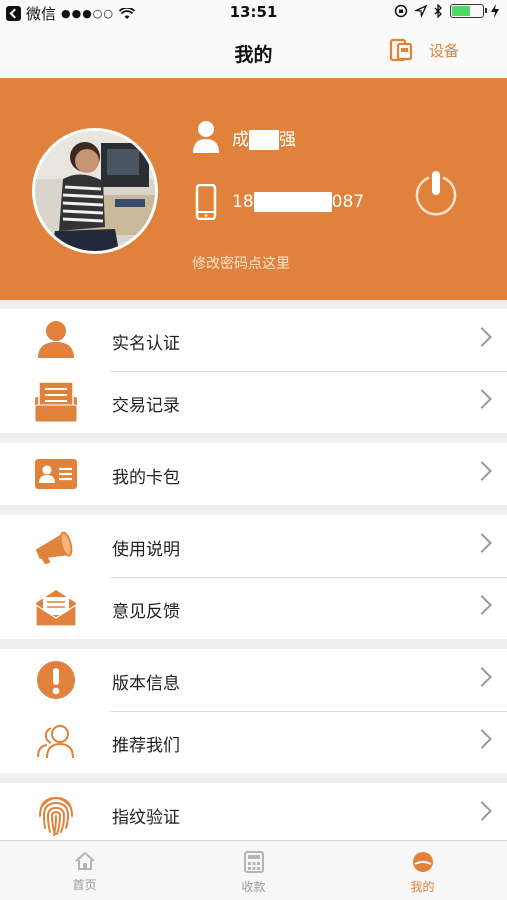 The width and height of the screenshot is (507, 900). What do you see at coordinates (146, 550) in the screenshot?
I see `menu-label: 使用说明` at bounding box center [146, 550].